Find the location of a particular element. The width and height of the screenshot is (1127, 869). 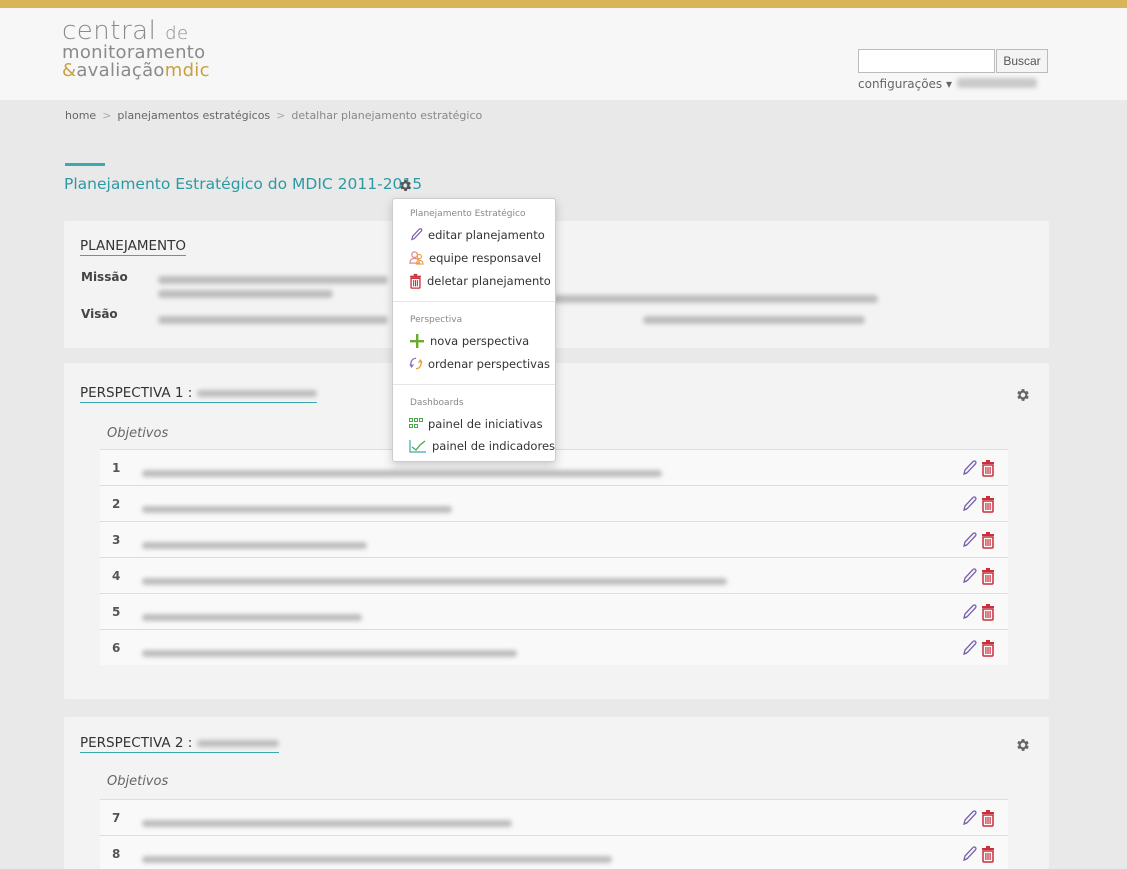

logo-ampersand: & is located at coordinates (69, 70).